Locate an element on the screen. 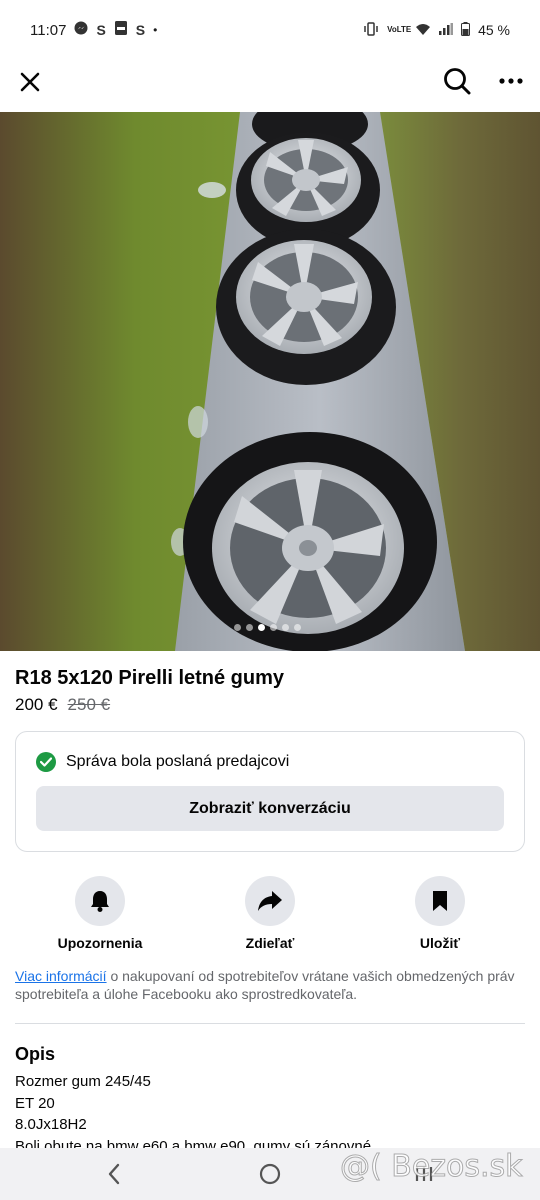  watermark: @( Bezos.sk is located at coordinates (432, 1167).